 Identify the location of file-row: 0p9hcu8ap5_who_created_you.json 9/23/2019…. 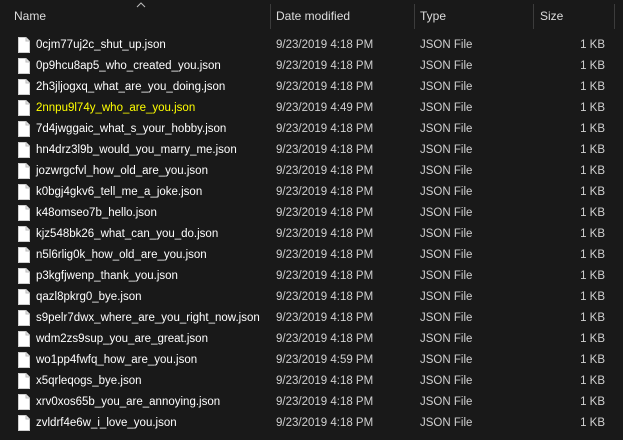
(311, 66).